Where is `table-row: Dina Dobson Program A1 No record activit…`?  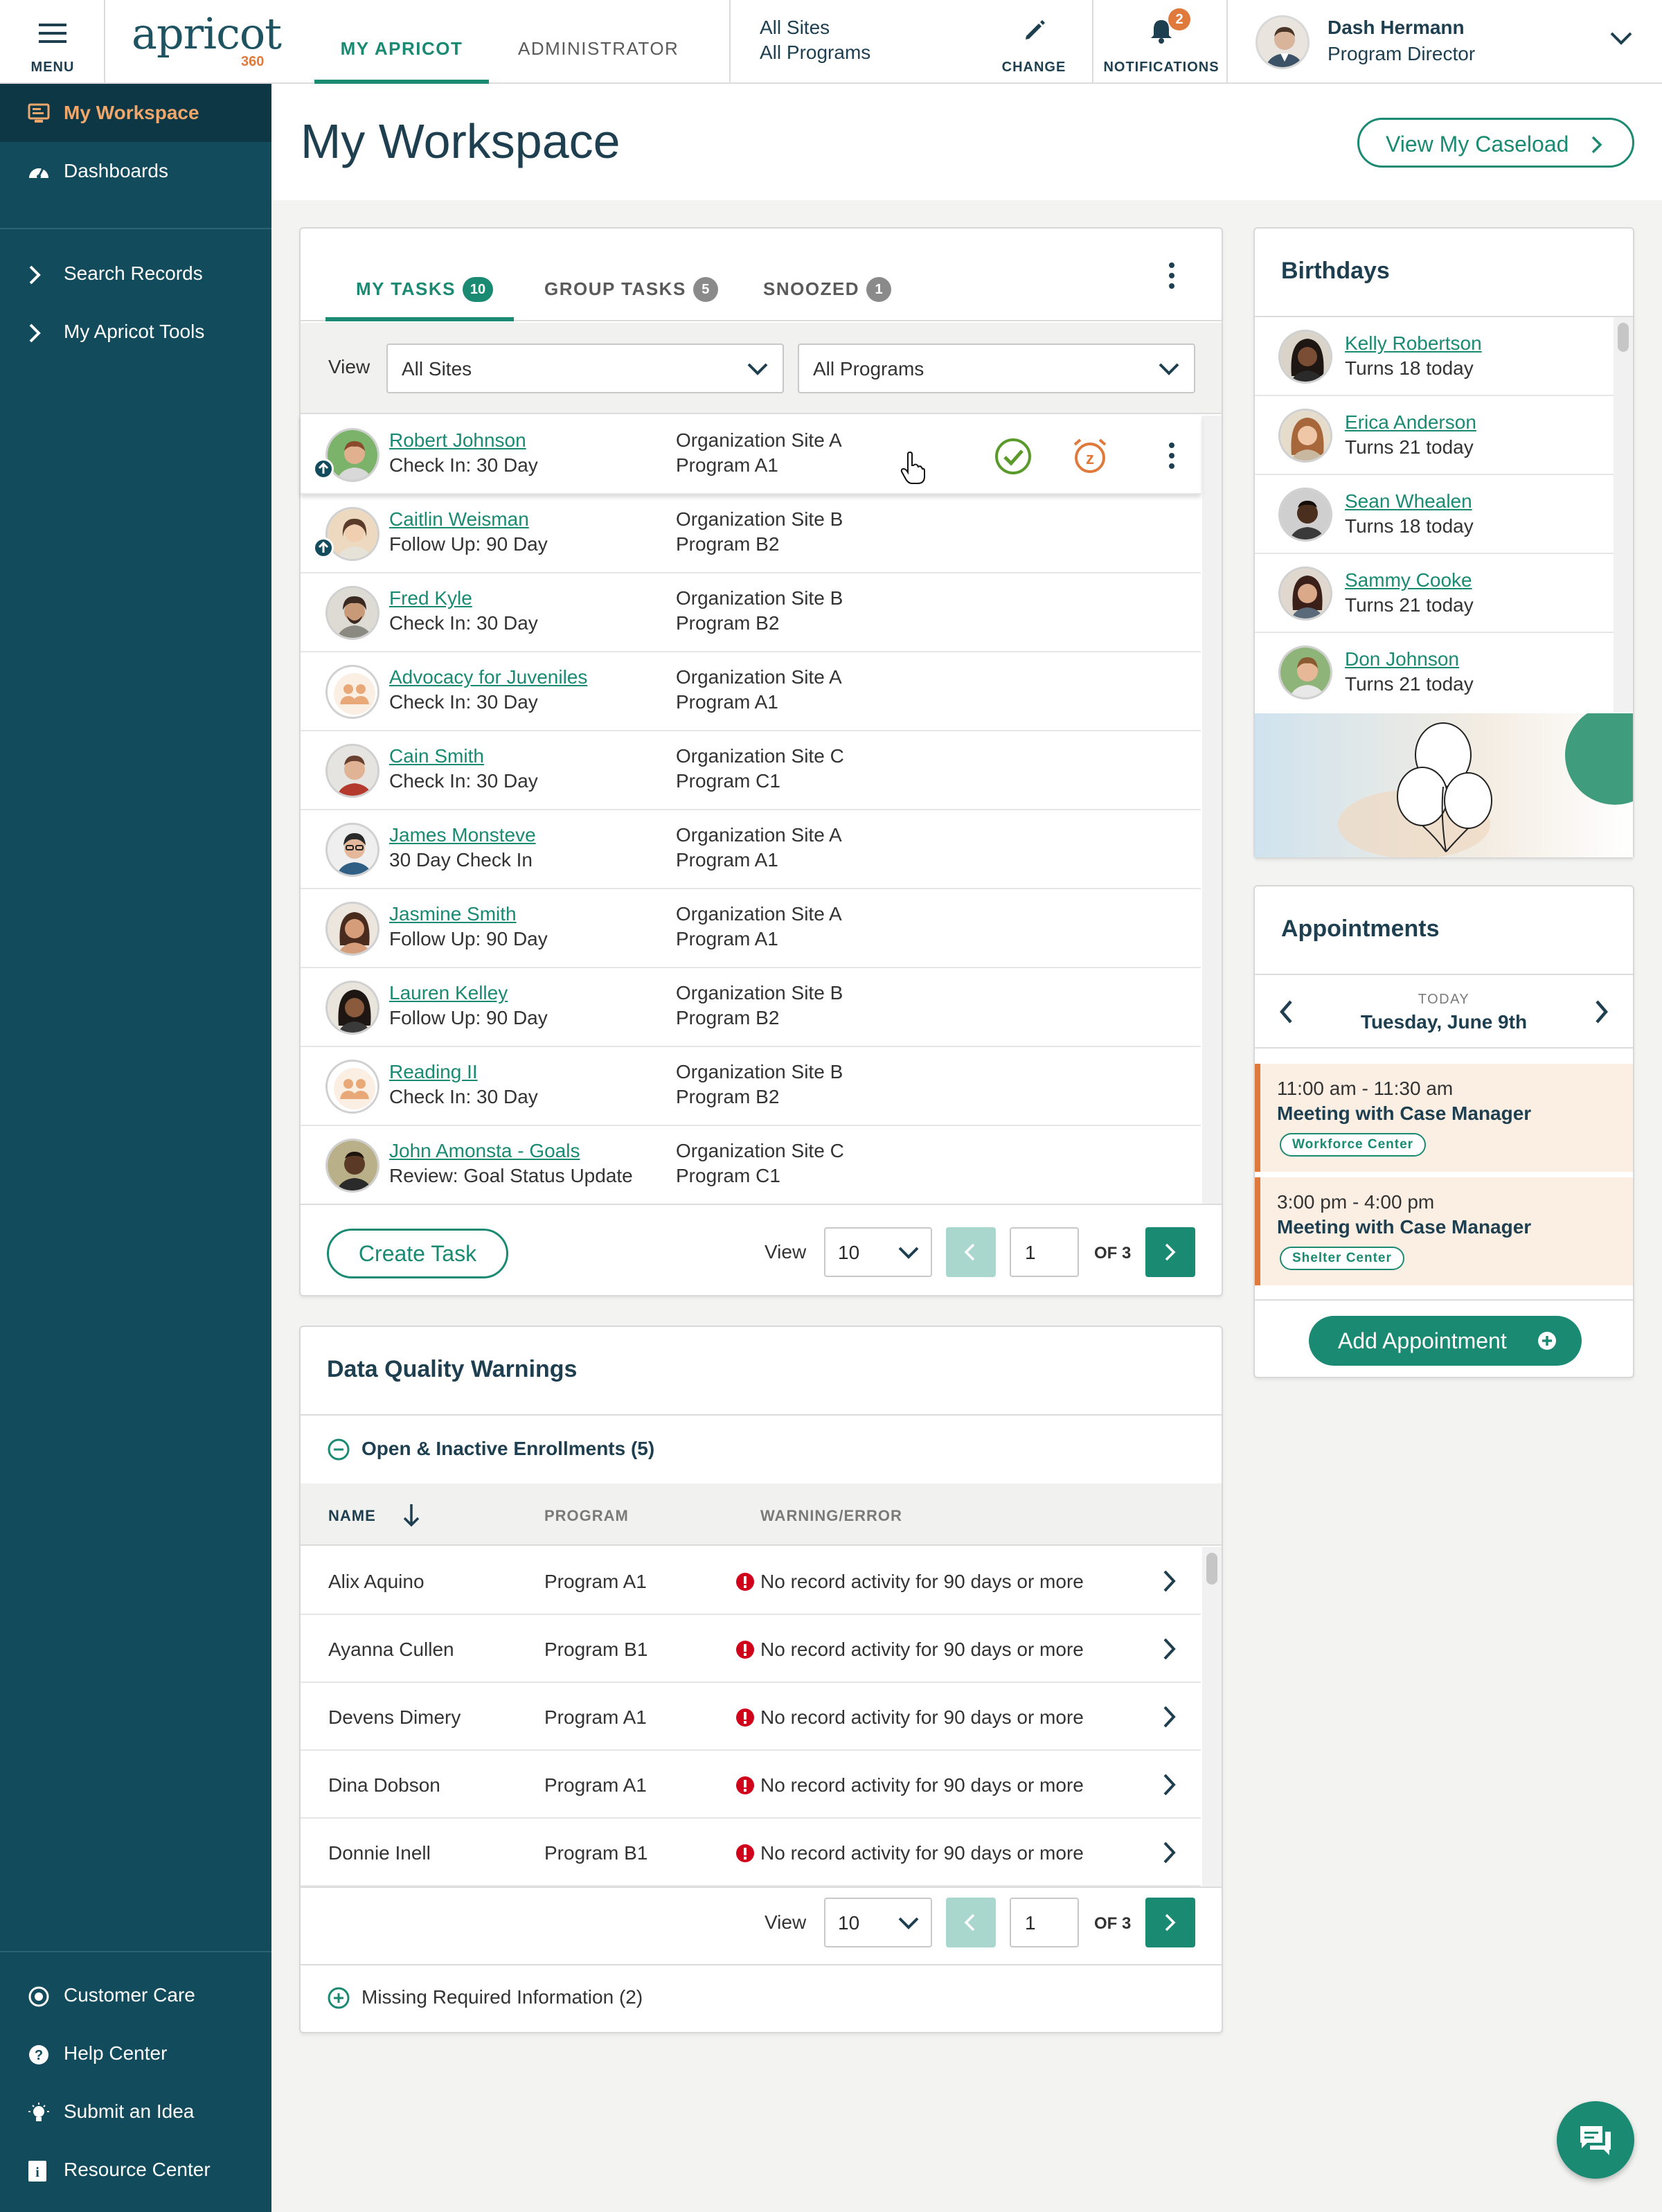 table-row: Dina Dobson Program A1 No record activit… is located at coordinates (751, 1785).